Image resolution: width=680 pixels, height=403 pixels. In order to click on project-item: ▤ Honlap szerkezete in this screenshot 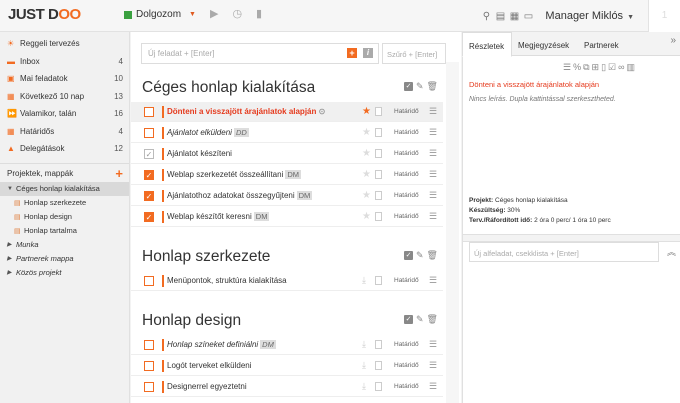, I will do `click(64, 203)`.